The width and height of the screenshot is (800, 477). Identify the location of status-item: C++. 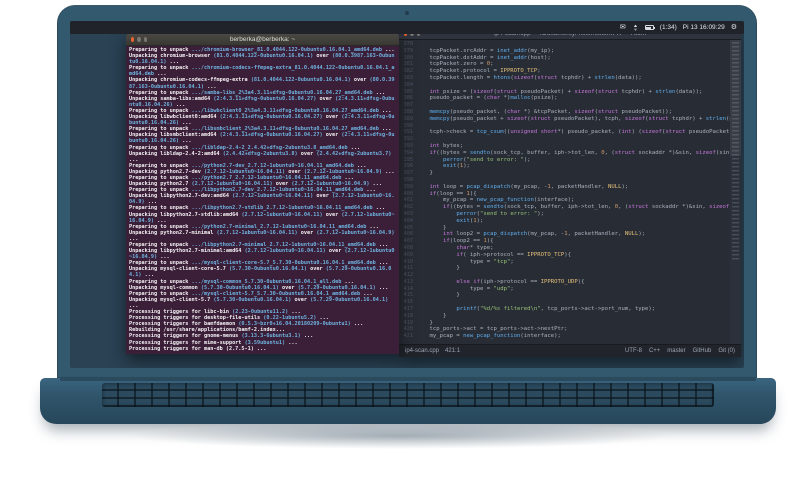
(654, 351).